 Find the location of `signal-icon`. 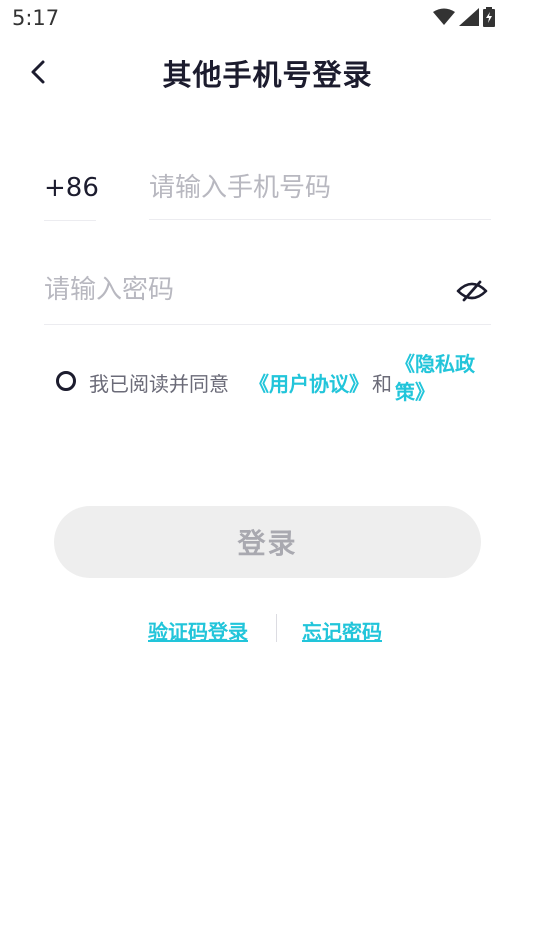

signal-icon is located at coordinates (469, 17).